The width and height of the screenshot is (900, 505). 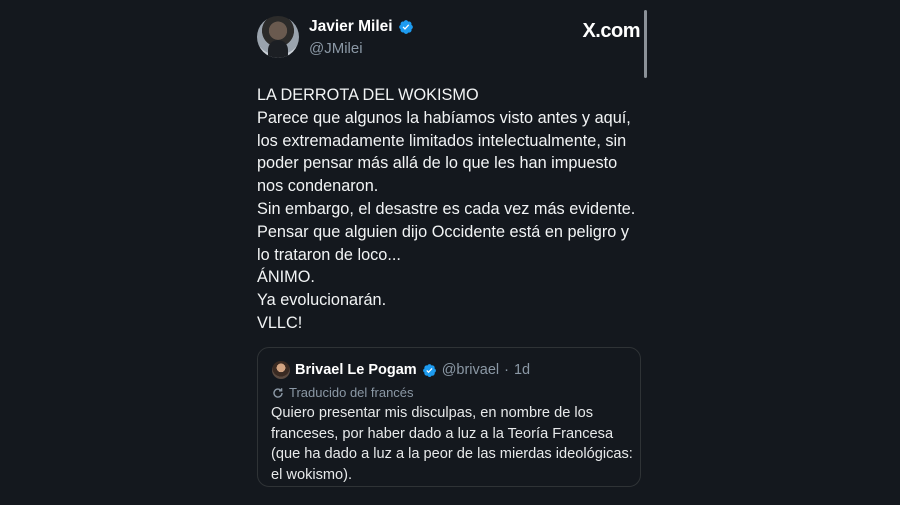 I want to click on quoted-avatar, so click(x=281, y=370).